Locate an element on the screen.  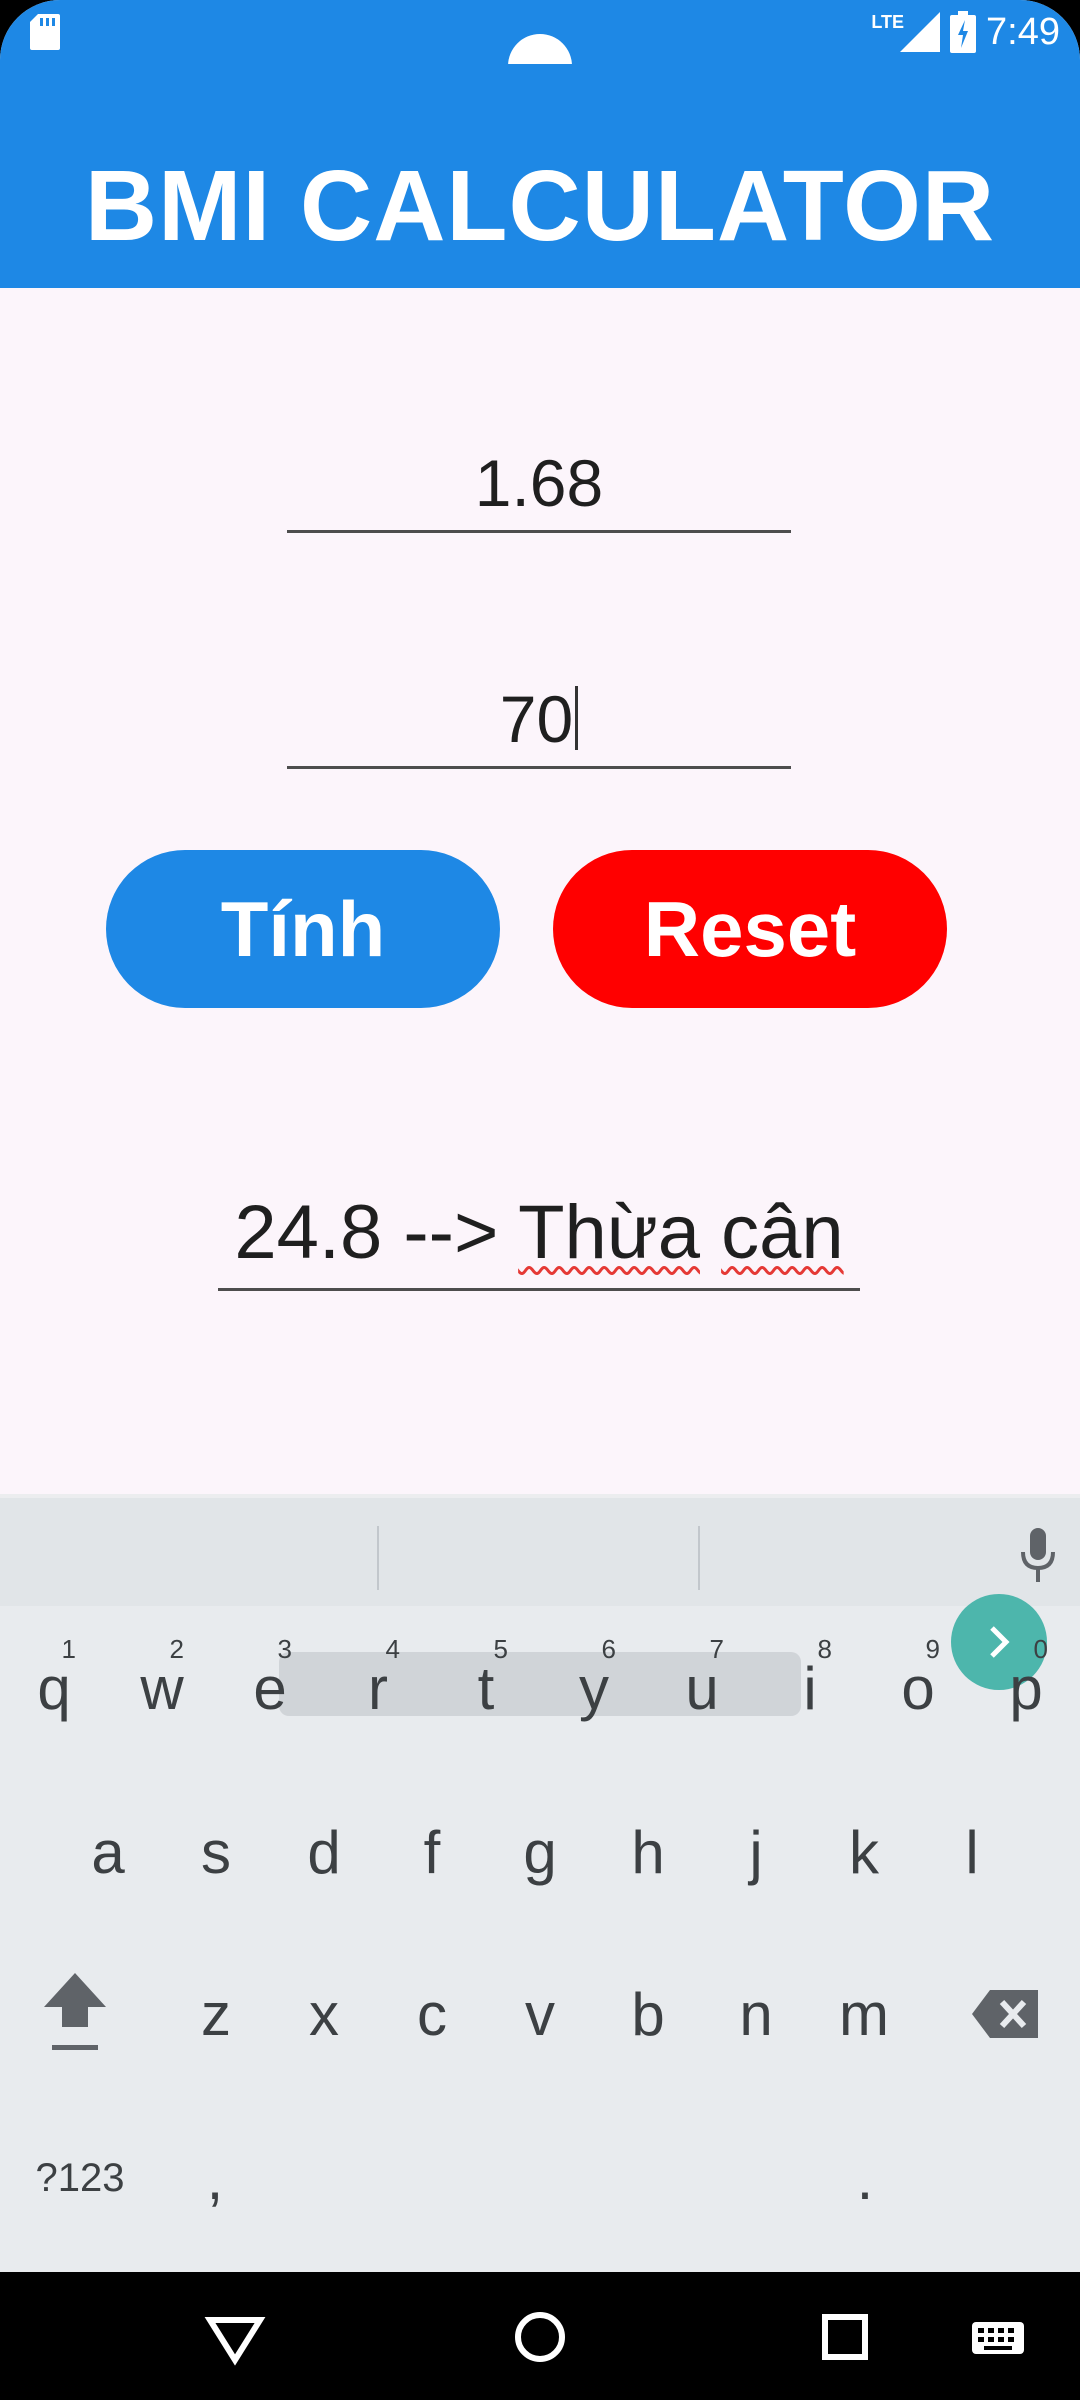
key-f: f is located at coordinates (432, 1852).